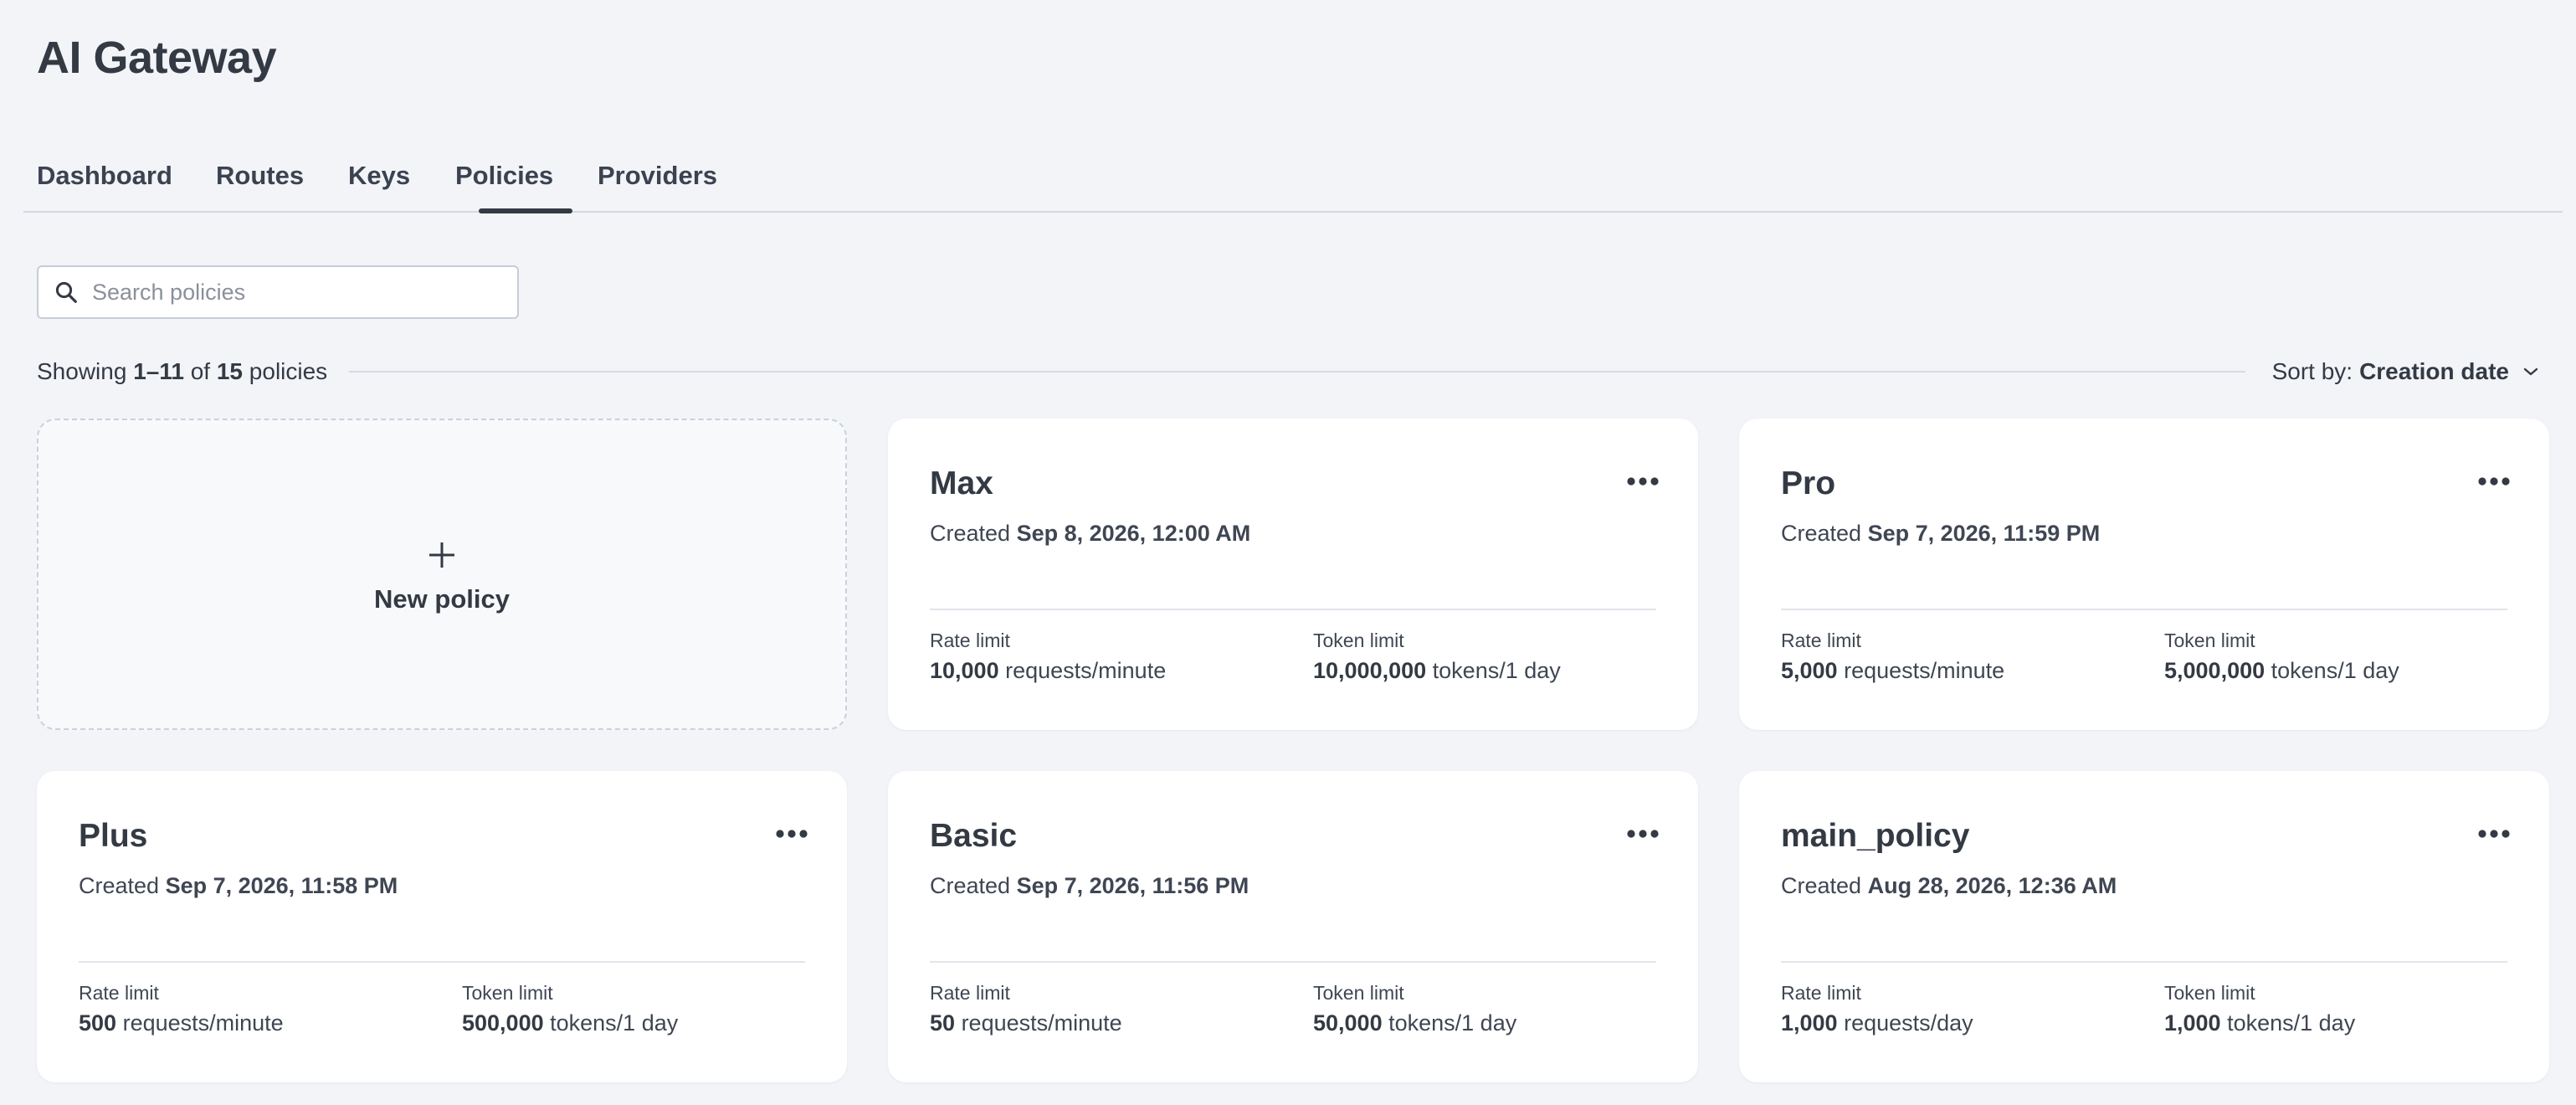 The image size is (2576, 1105). I want to click on chevron-down-icon, so click(2530, 371).